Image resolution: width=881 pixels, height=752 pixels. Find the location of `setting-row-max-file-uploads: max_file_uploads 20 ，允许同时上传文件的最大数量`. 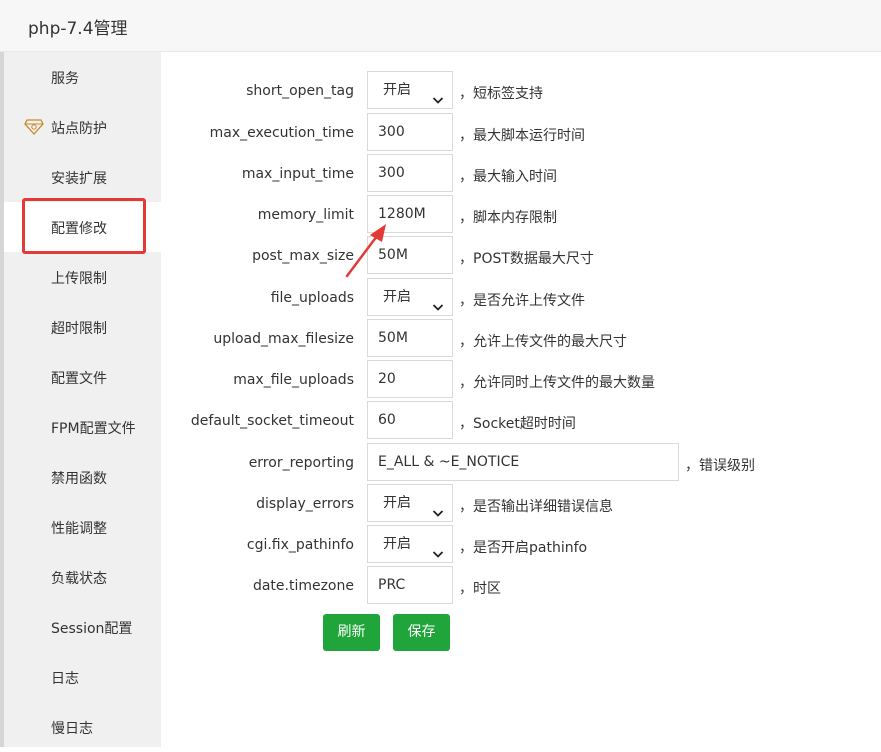

setting-row-max-file-uploads: max_file_uploads 20 ，允许同时上传文件的最大数量 is located at coordinates (521, 380).